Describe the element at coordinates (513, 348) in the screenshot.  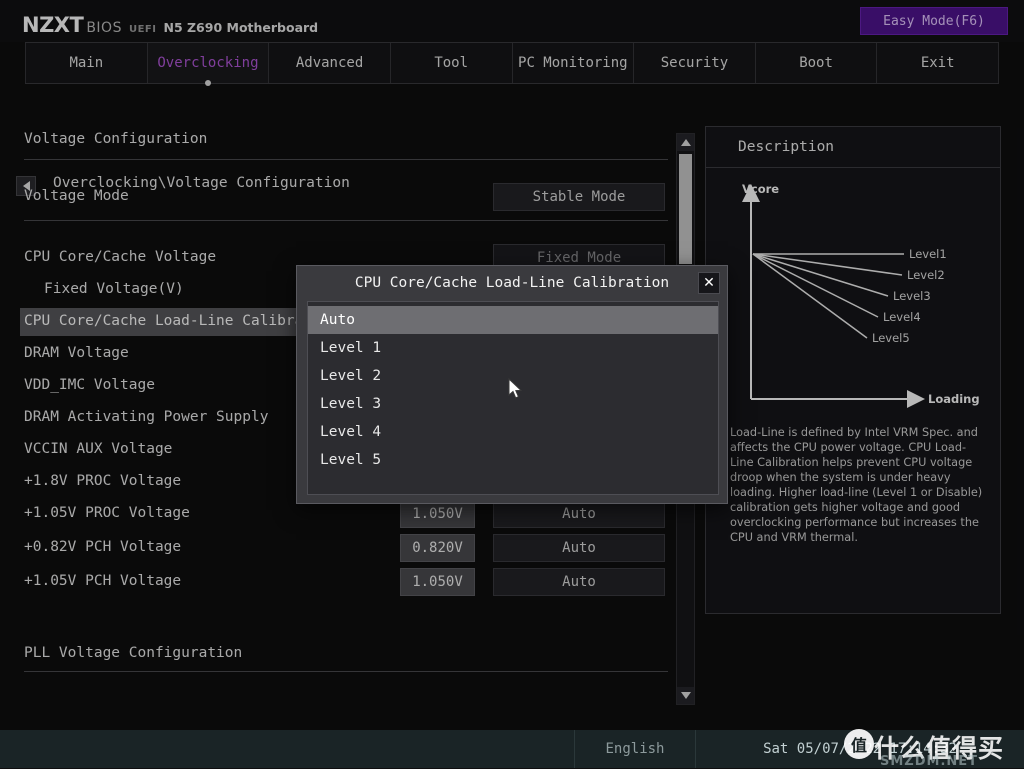
I see `dialog-option: Level 1` at that location.